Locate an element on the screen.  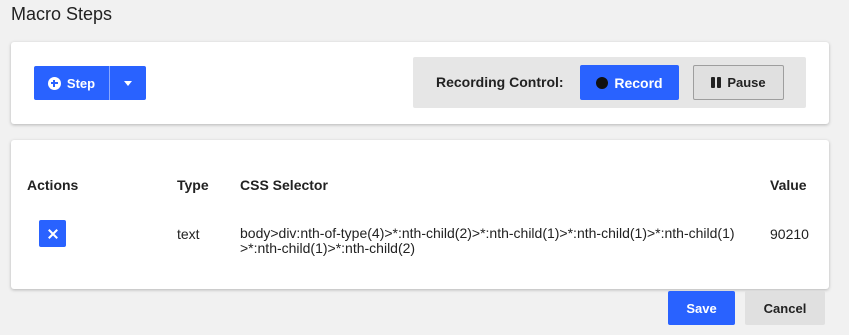
column-header-type: Type is located at coordinates (193, 185).